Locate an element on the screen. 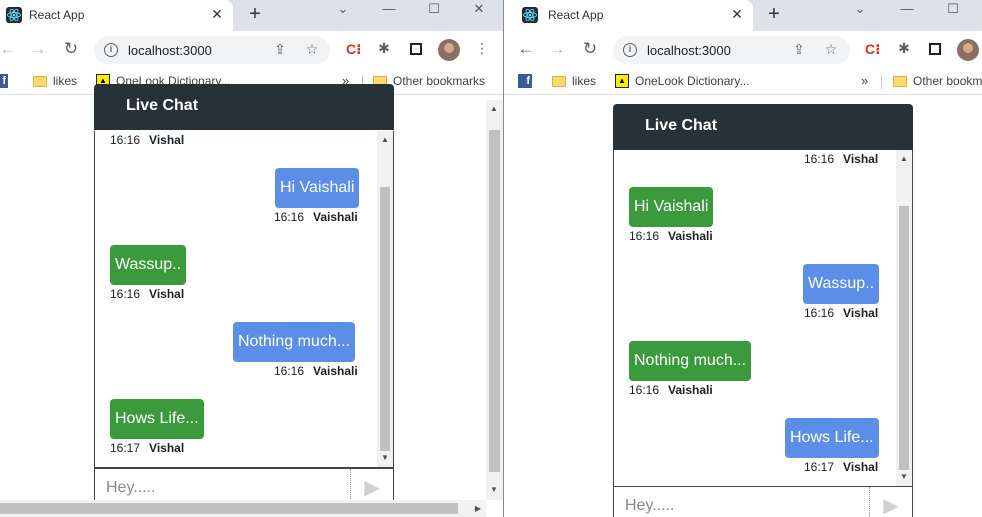  message-input-row: ▶ is located at coordinates (763, 501).